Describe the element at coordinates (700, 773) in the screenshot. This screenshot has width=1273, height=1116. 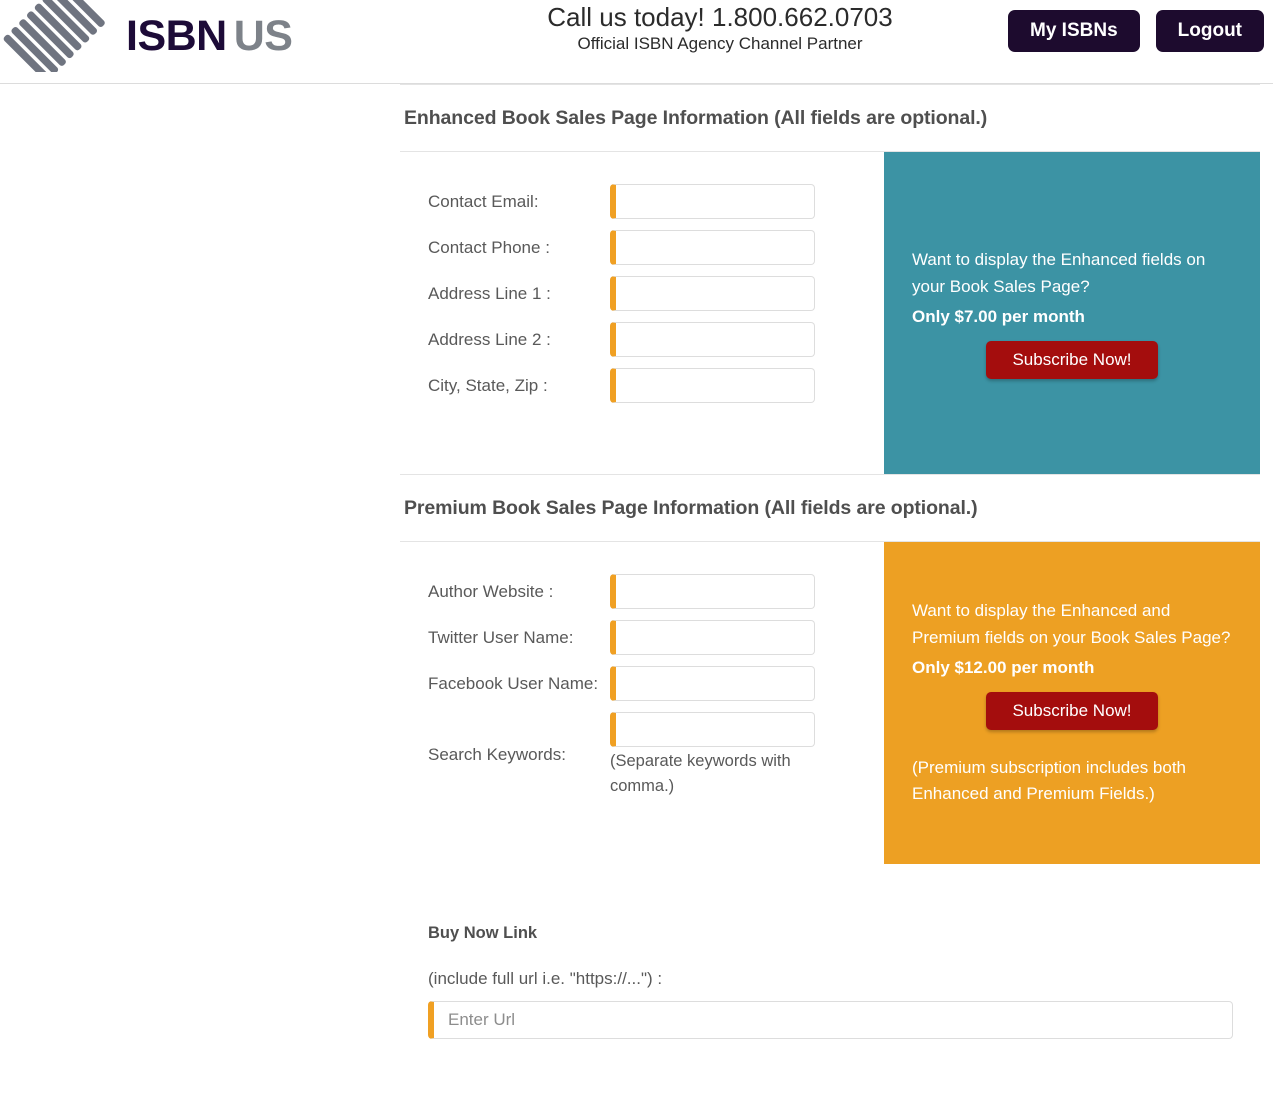
I see `search-keywords-hint: (Separate keywords with comma.)` at that location.